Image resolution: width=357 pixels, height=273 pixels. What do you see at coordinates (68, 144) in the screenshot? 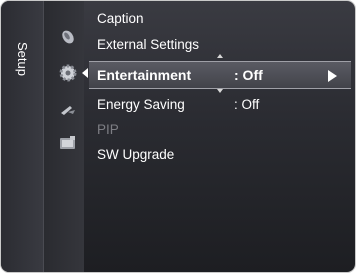
I see `application-icon` at bounding box center [68, 144].